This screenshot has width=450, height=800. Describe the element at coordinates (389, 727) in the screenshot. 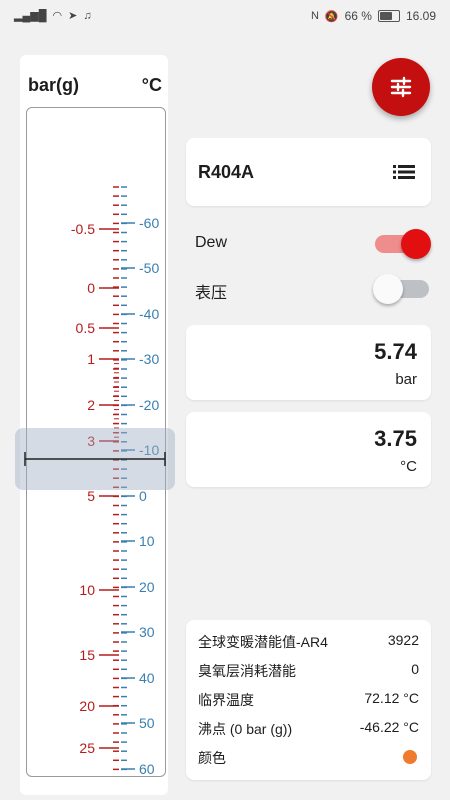

I see `property-value: -46.22 °C` at that location.